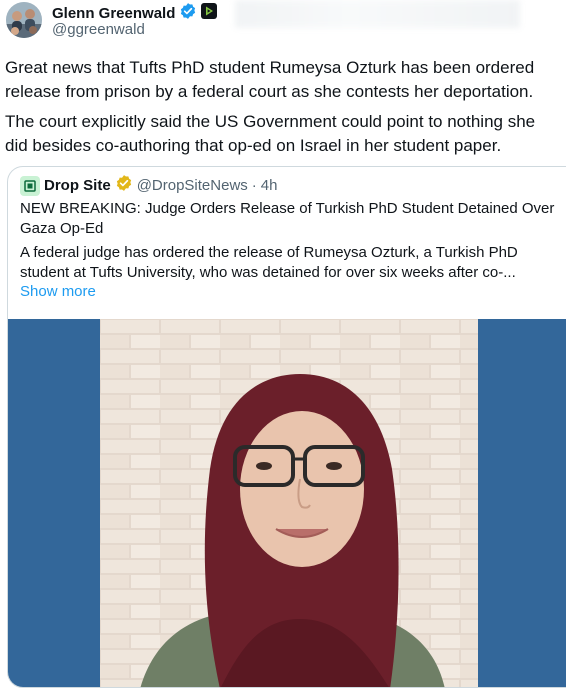 The height and width of the screenshot is (688, 566). Describe the element at coordinates (377, 14) in the screenshot. I see `blurred-header-region` at that location.